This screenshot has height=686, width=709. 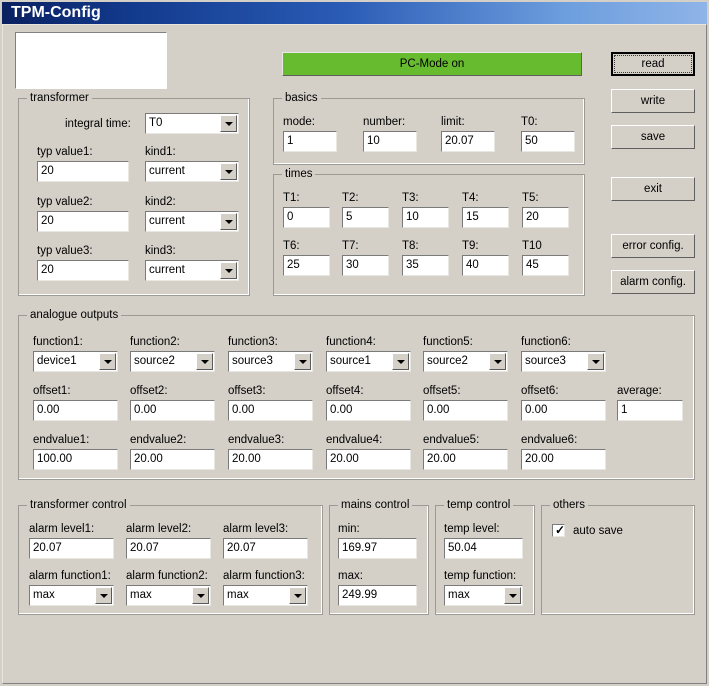 I want to click on alarm-function1-label: alarm function1:, so click(x=70, y=576).